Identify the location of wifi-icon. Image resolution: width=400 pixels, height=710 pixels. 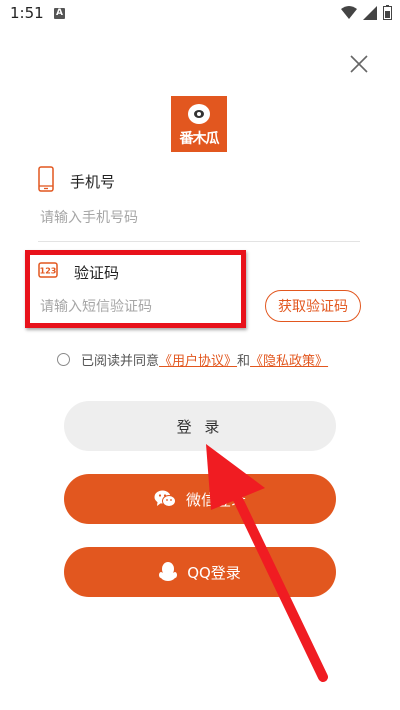
(349, 12).